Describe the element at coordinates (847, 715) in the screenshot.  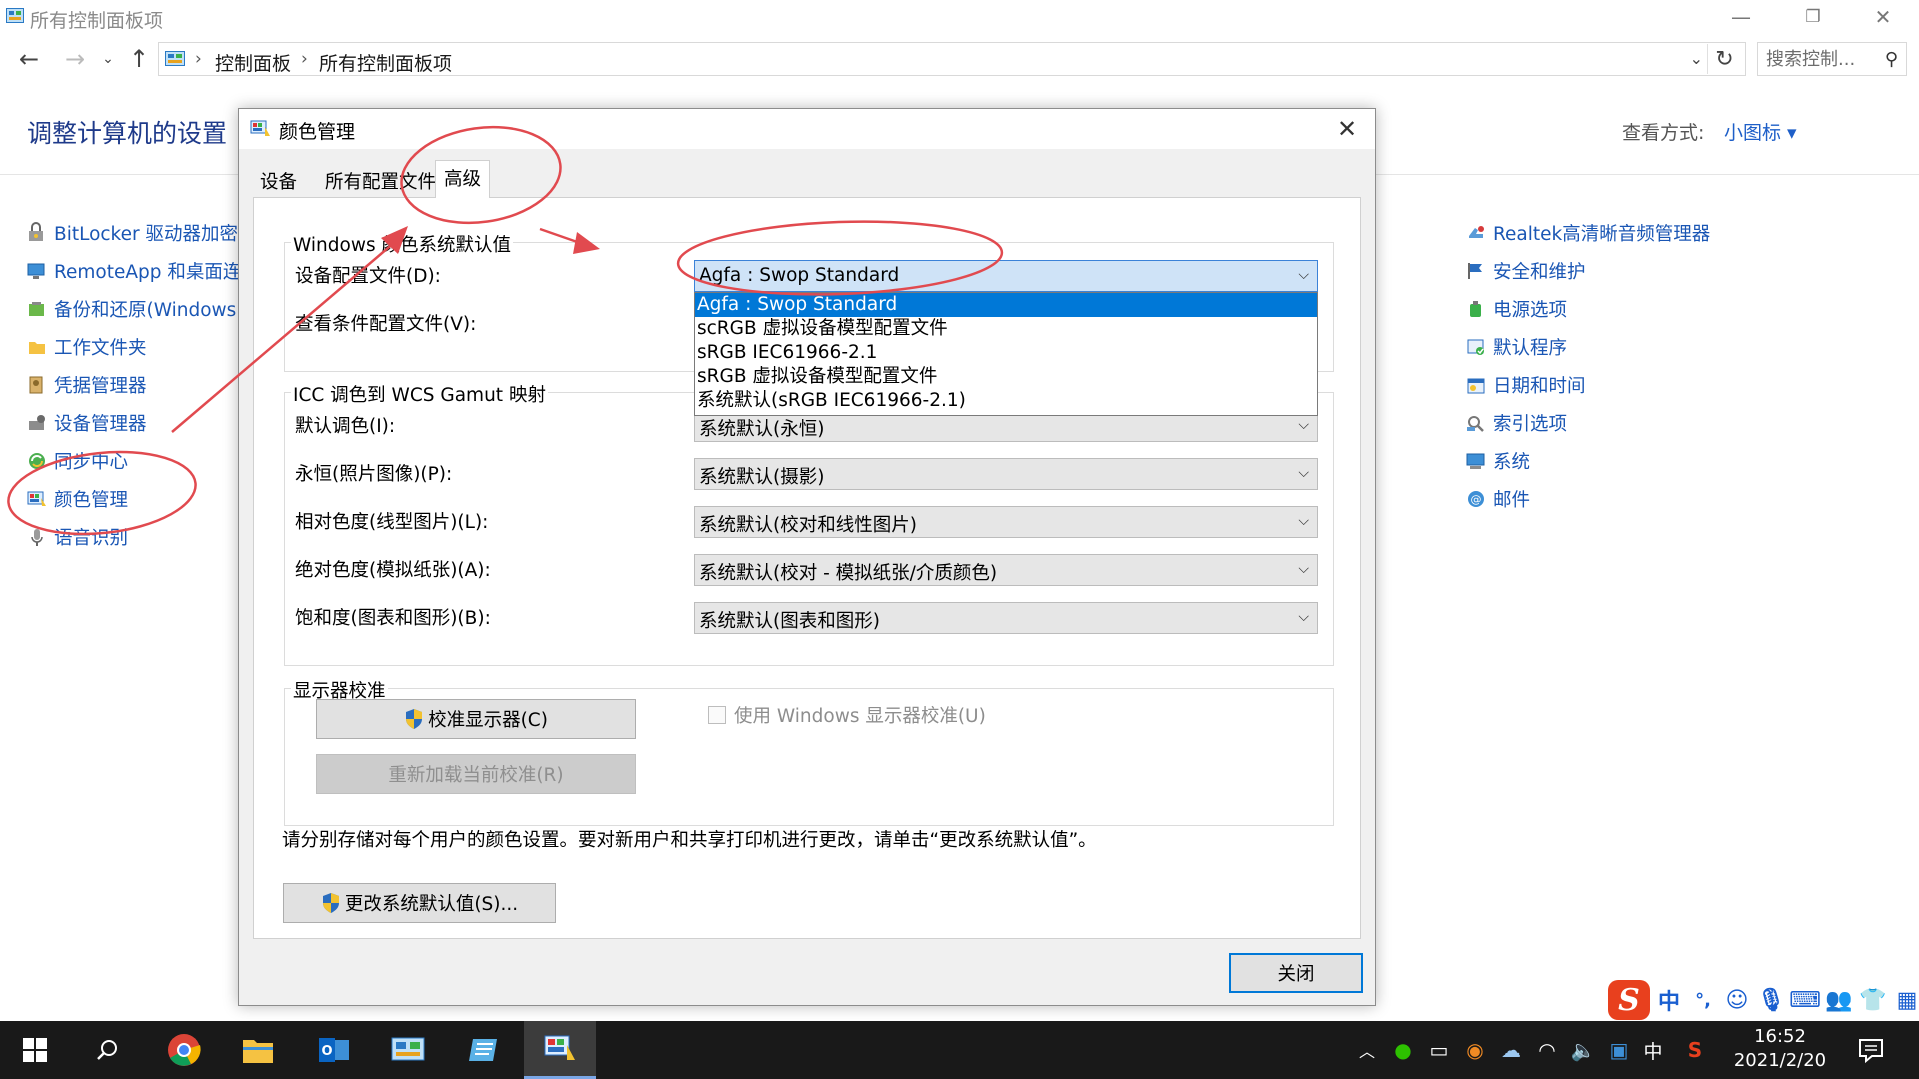
I see `use-windows-calibration-checkbox: 使用 Windows 显示器校准(U)` at that location.